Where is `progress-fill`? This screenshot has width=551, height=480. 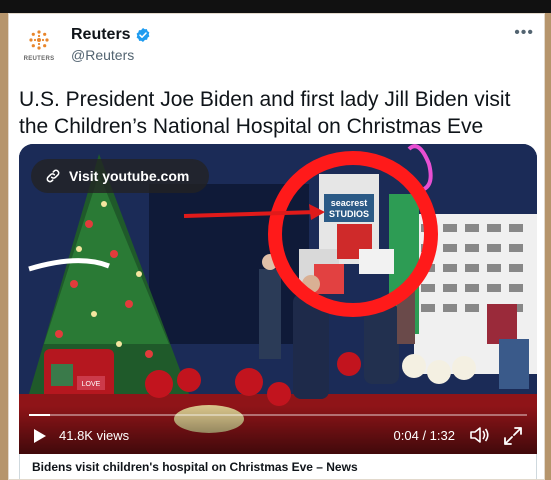
progress-fill is located at coordinates (40, 415).